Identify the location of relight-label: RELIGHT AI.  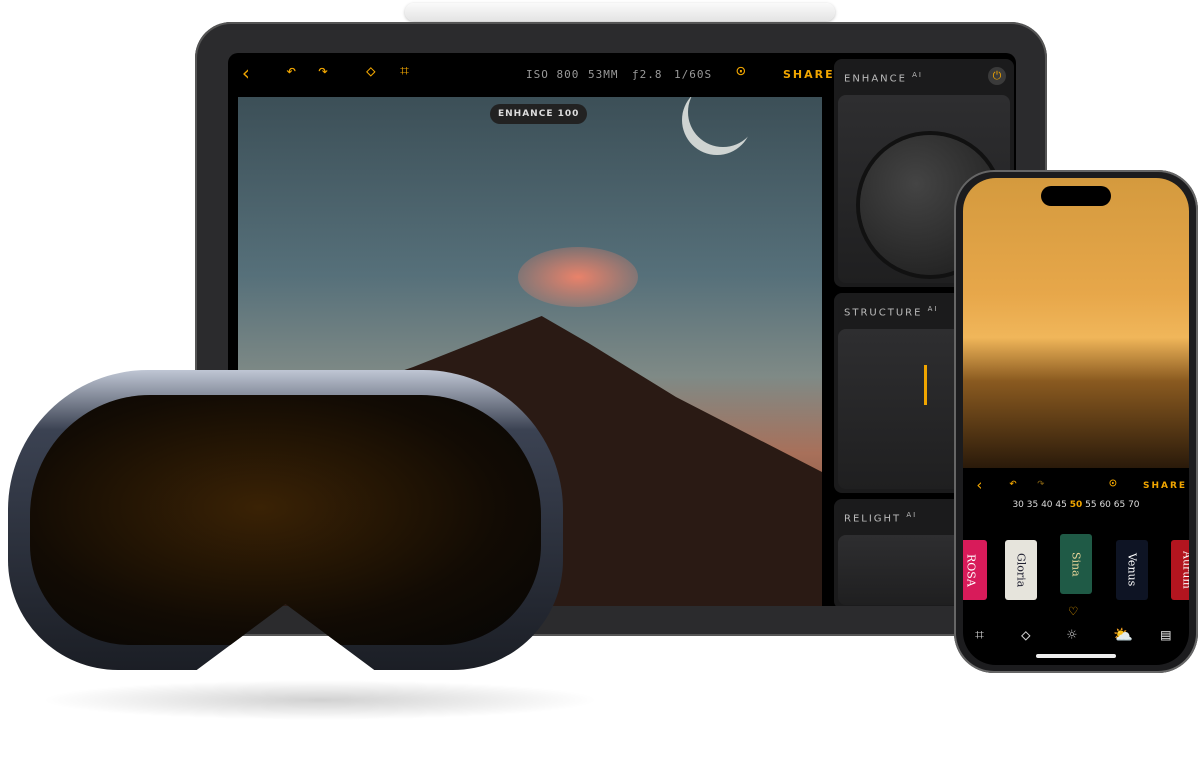
(881, 518).